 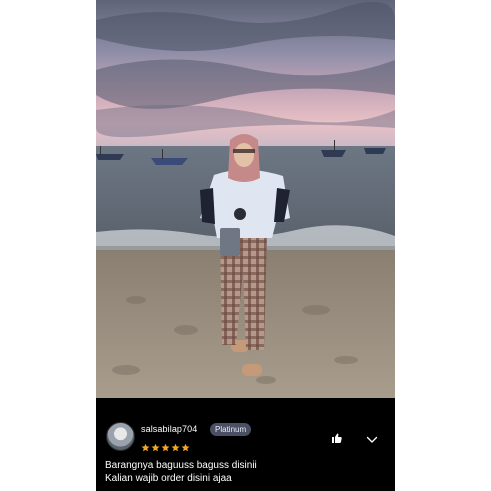 I want to click on review-comment-line: Barangnya baguuss baguss disinii, so click(x=181, y=465).